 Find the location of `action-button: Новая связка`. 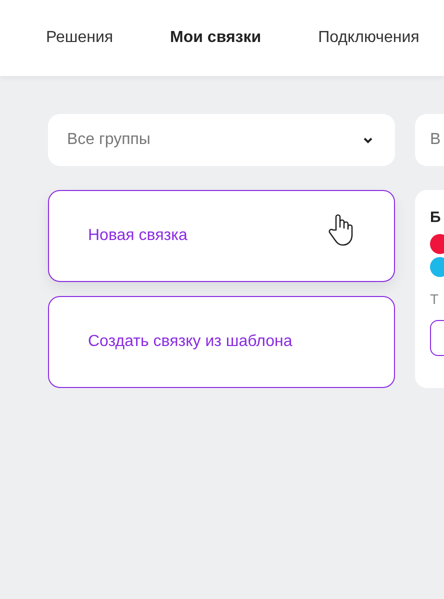

action-button: Новая связка is located at coordinates (221, 236).